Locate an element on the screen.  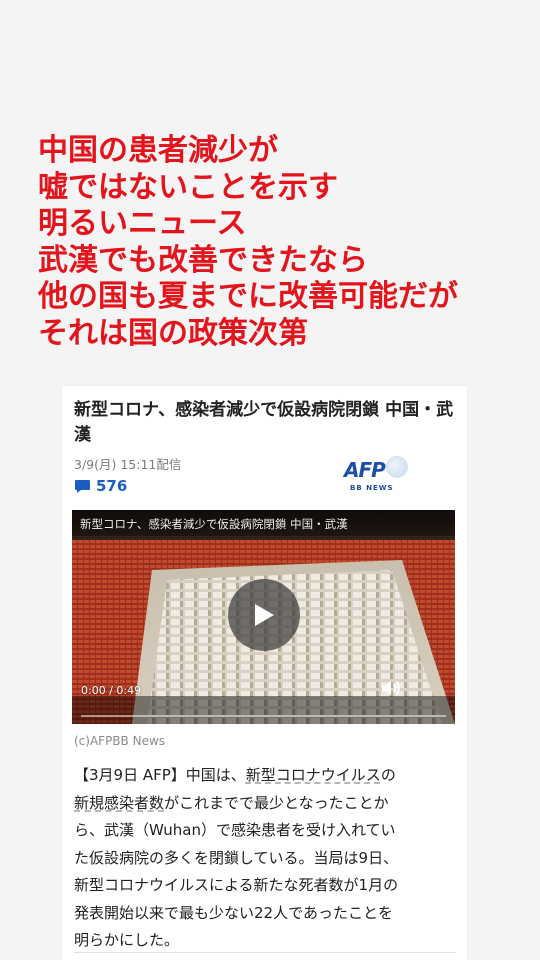
body-line: 新型コロナウイルスによる新たな死者数が1月の is located at coordinates (236, 885).